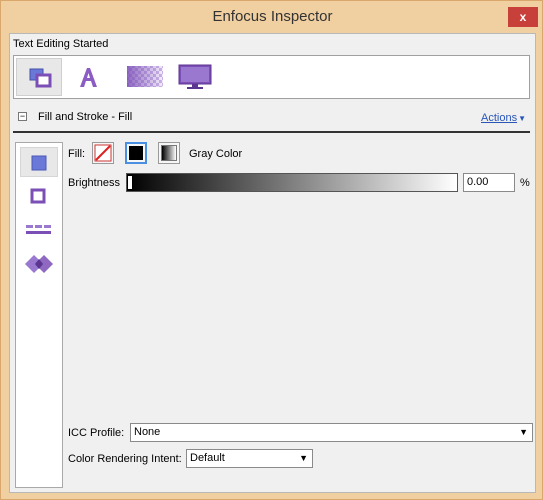 This screenshot has height=500, width=543. Describe the element at coordinates (125, 459) in the screenshot. I see `rendering-intent-label: Color Rendering Intent:` at that location.